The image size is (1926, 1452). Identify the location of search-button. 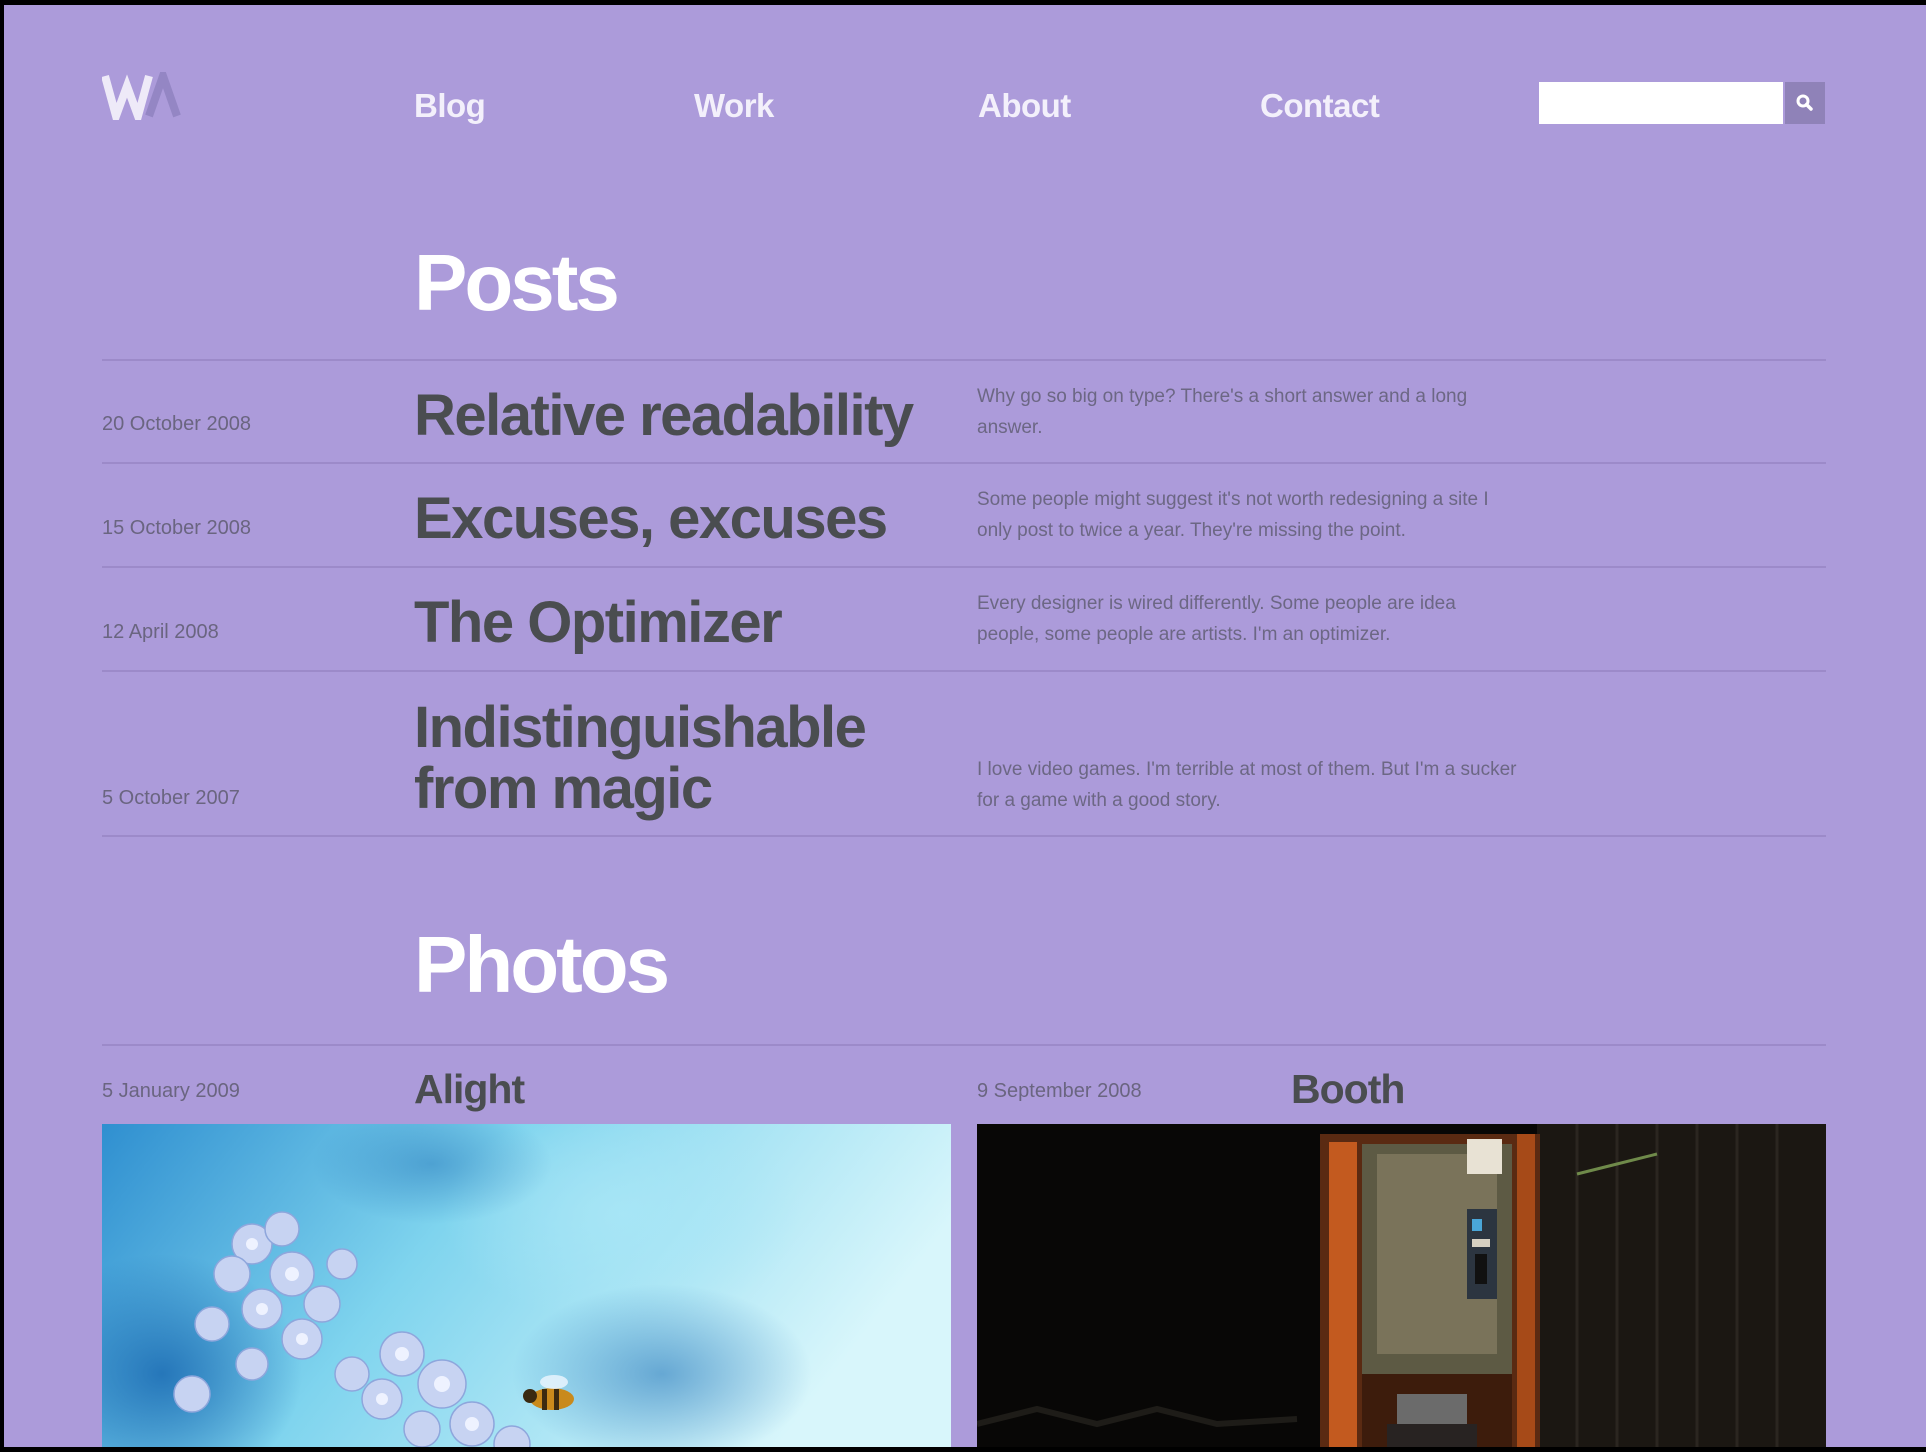
(1805, 103).